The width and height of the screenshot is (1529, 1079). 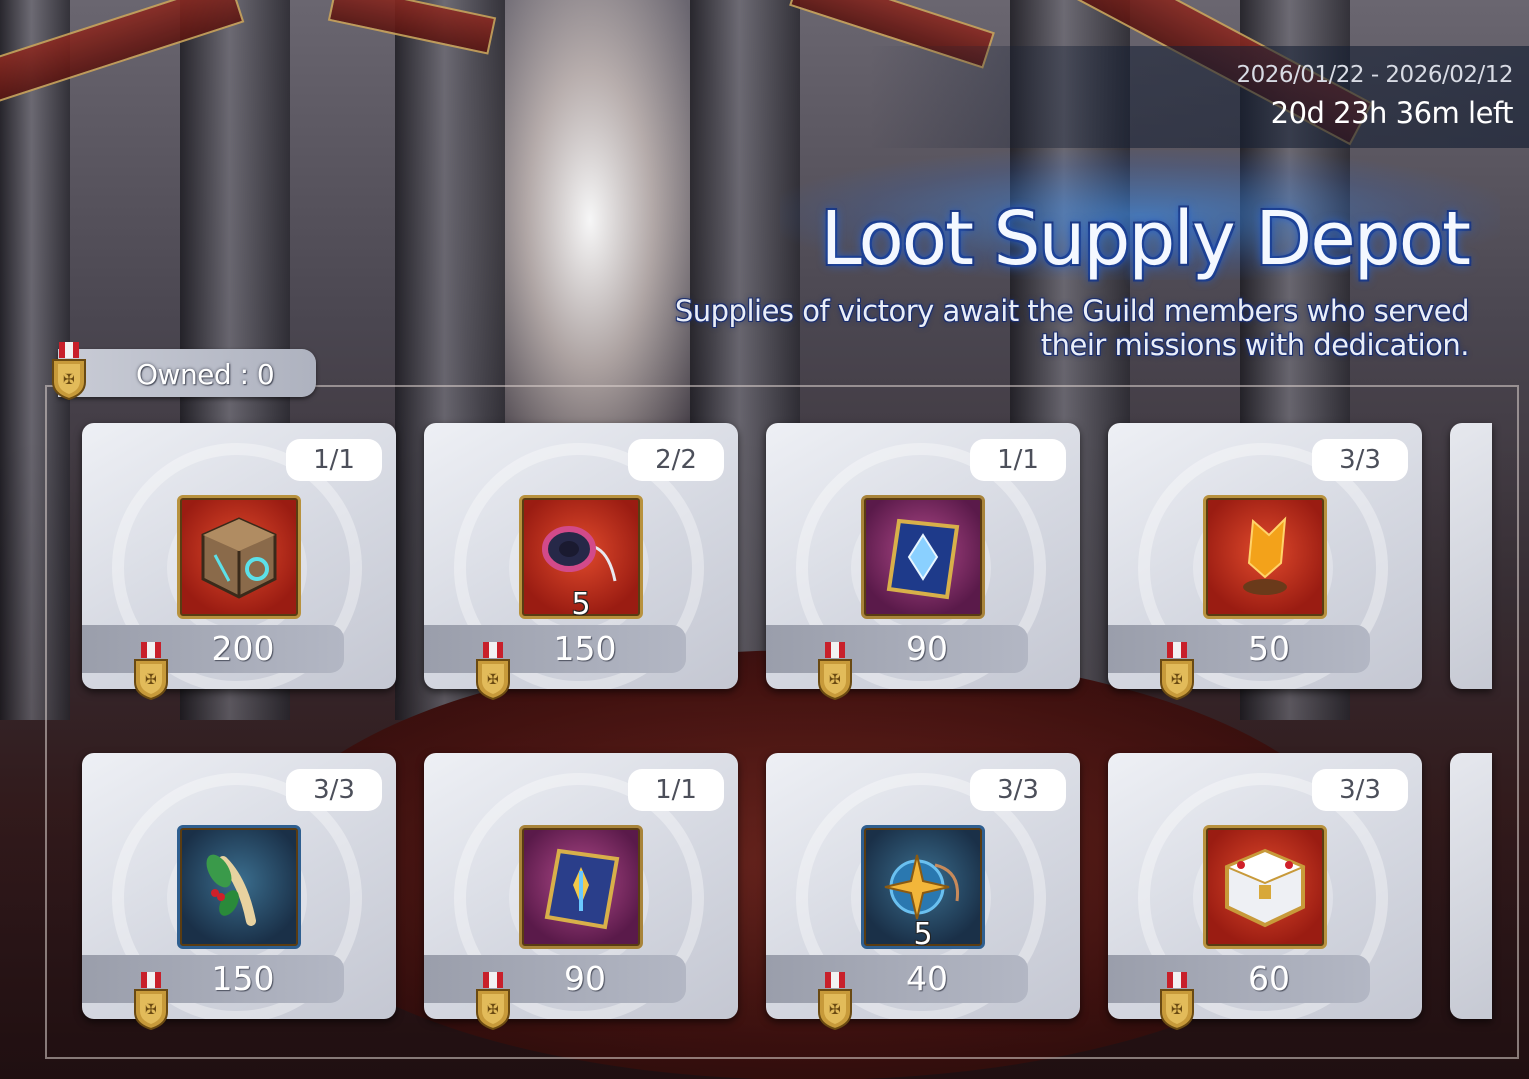 I want to click on shop-item-card: 3/3 60, so click(x=1265, y=886).